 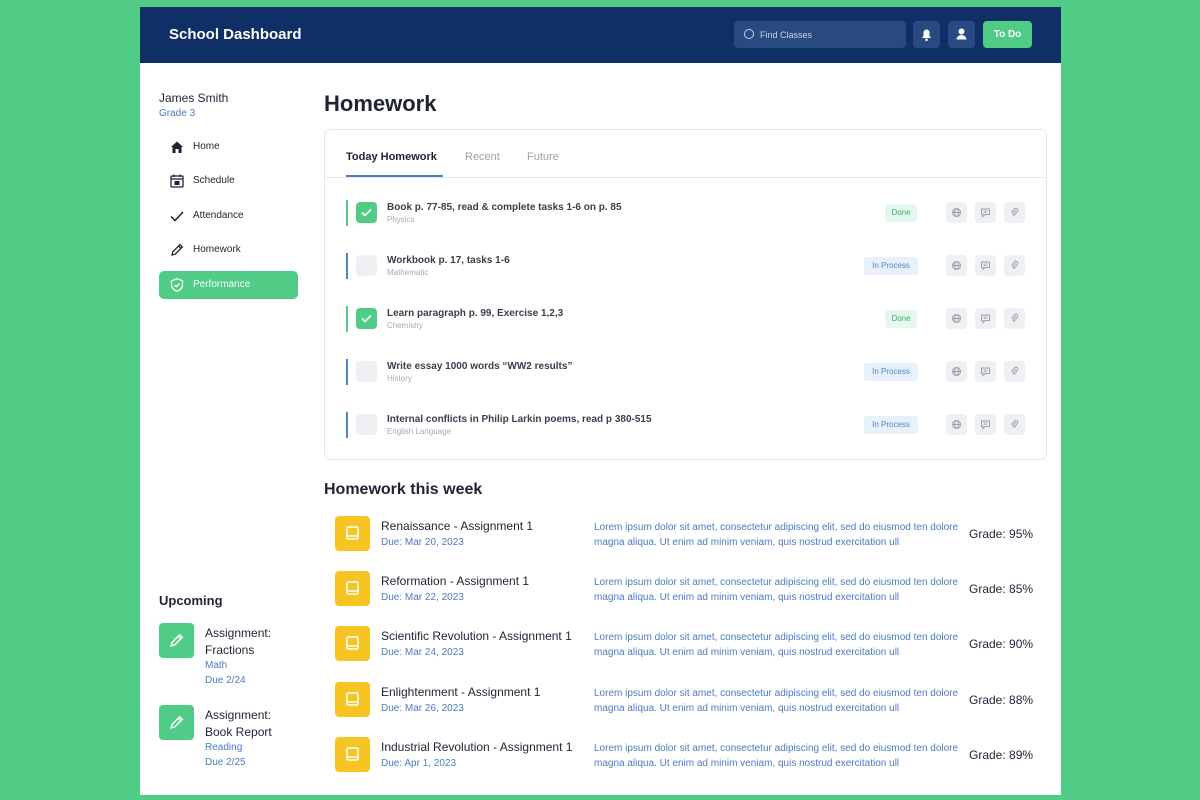 What do you see at coordinates (600, 35) in the screenshot?
I see `top-bar: School Dashboard To Do` at bounding box center [600, 35].